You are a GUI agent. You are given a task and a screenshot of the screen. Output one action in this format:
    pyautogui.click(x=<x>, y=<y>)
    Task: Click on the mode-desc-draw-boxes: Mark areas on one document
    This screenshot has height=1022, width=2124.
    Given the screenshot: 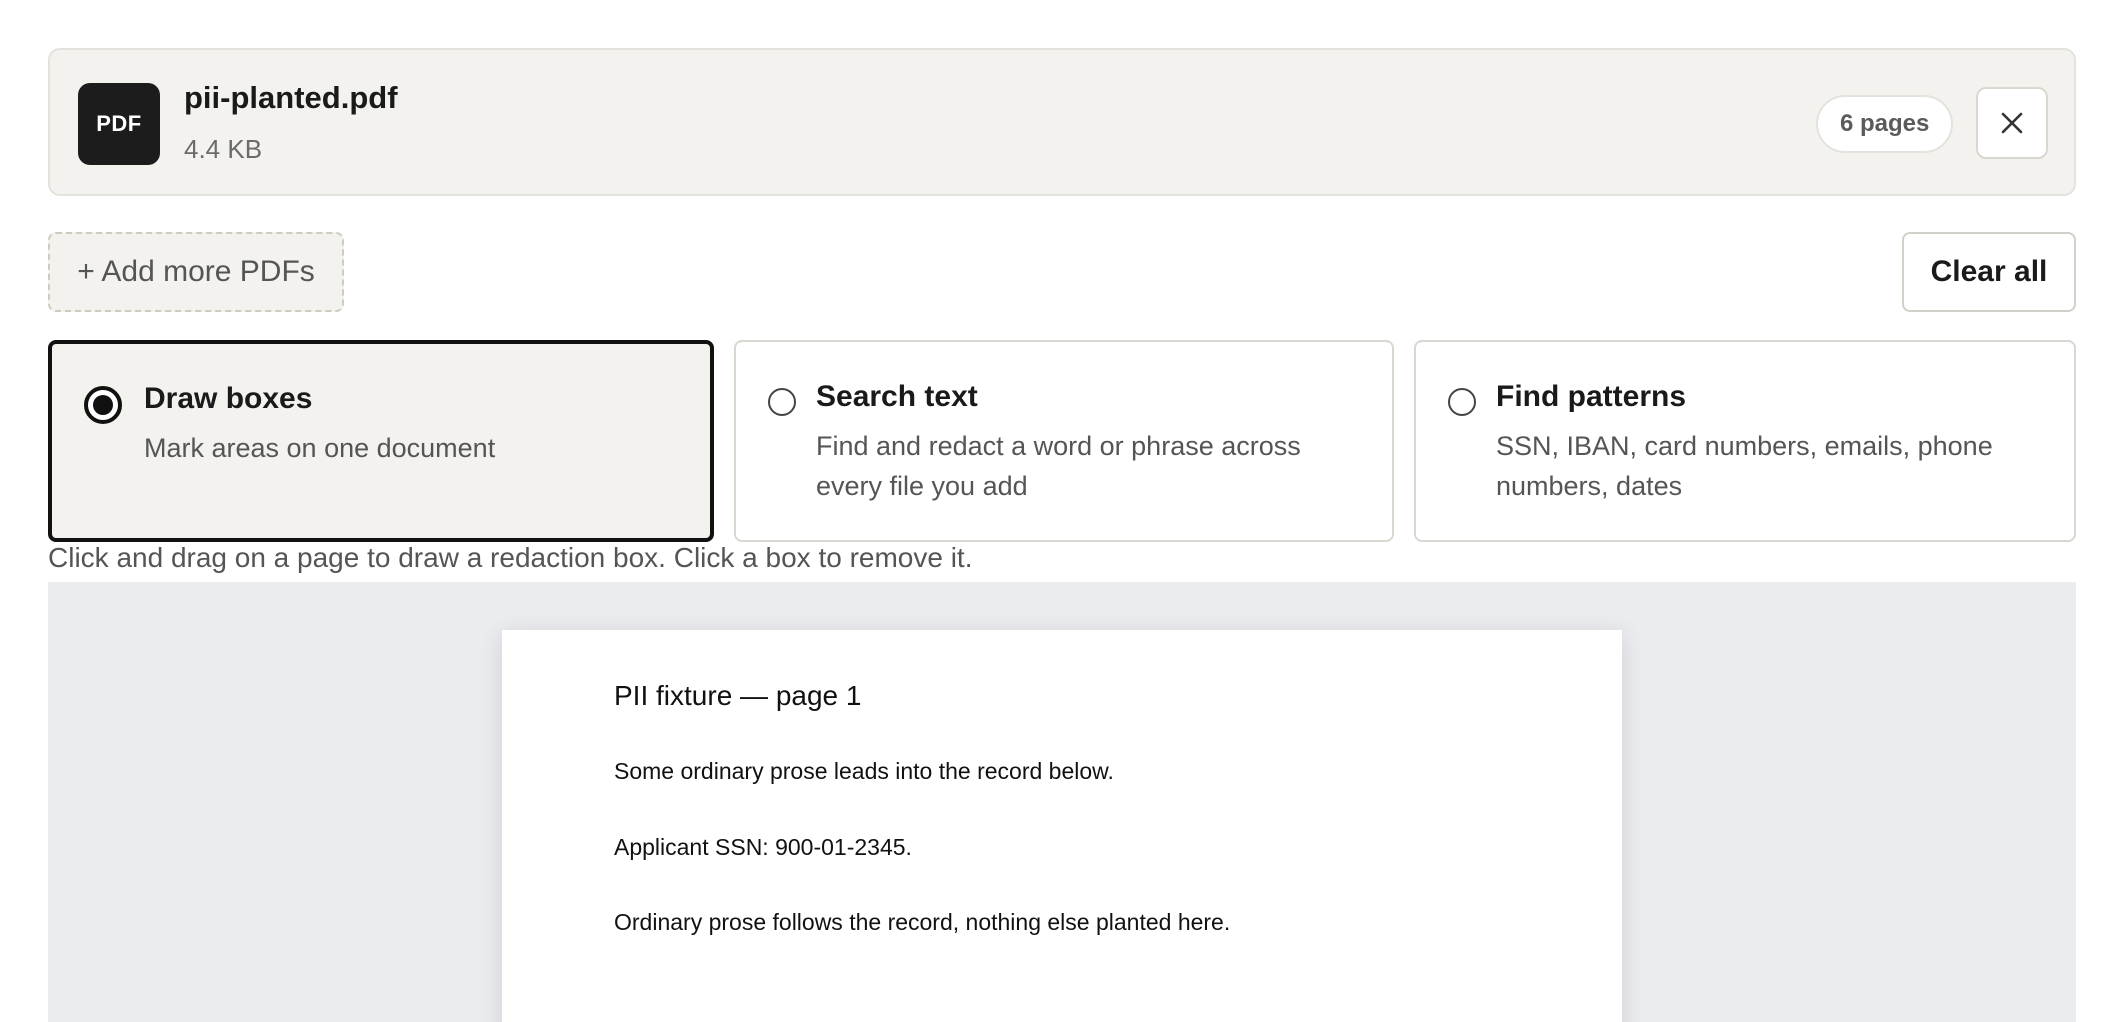 What is the action you would take?
    pyautogui.click(x=320, y=448)
    